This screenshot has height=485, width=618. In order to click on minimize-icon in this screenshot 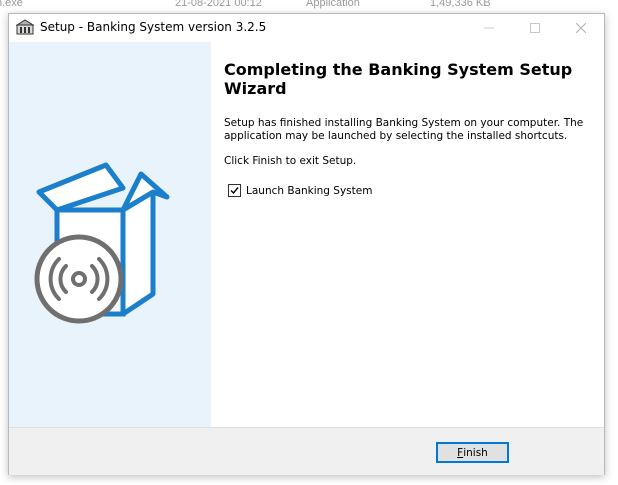, I will do `click(489, 28)`.